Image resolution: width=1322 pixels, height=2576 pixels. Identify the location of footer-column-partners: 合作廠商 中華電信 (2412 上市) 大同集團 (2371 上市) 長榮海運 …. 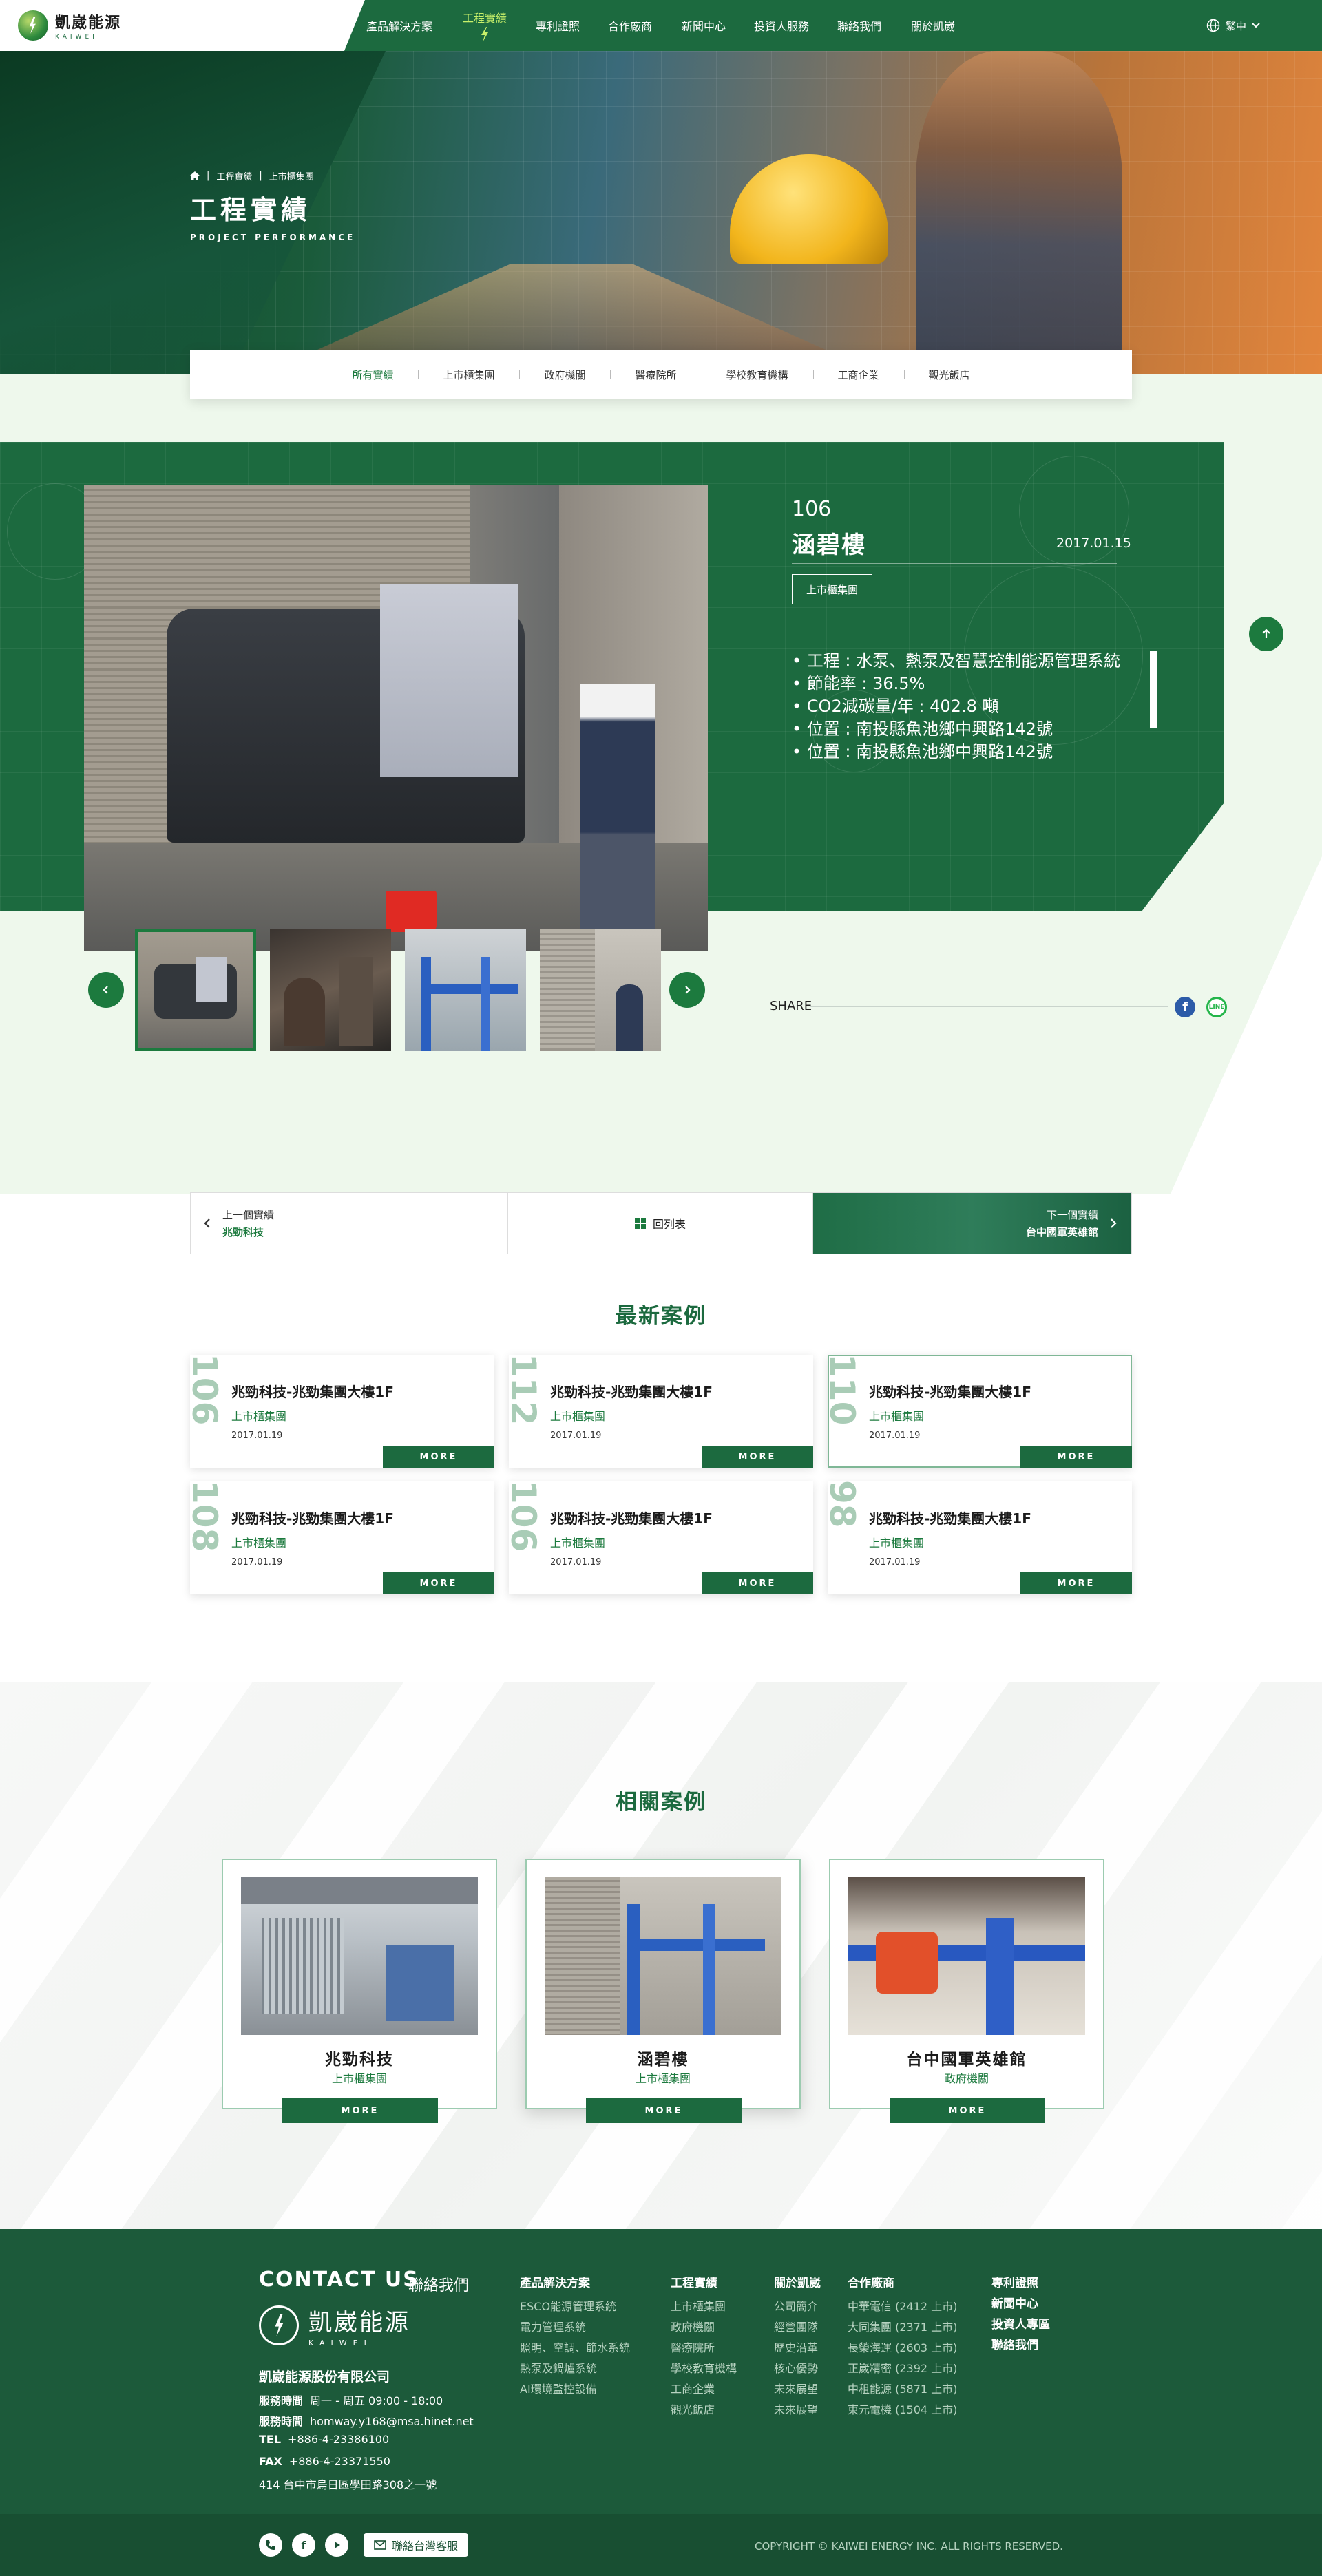
(902, 2347).